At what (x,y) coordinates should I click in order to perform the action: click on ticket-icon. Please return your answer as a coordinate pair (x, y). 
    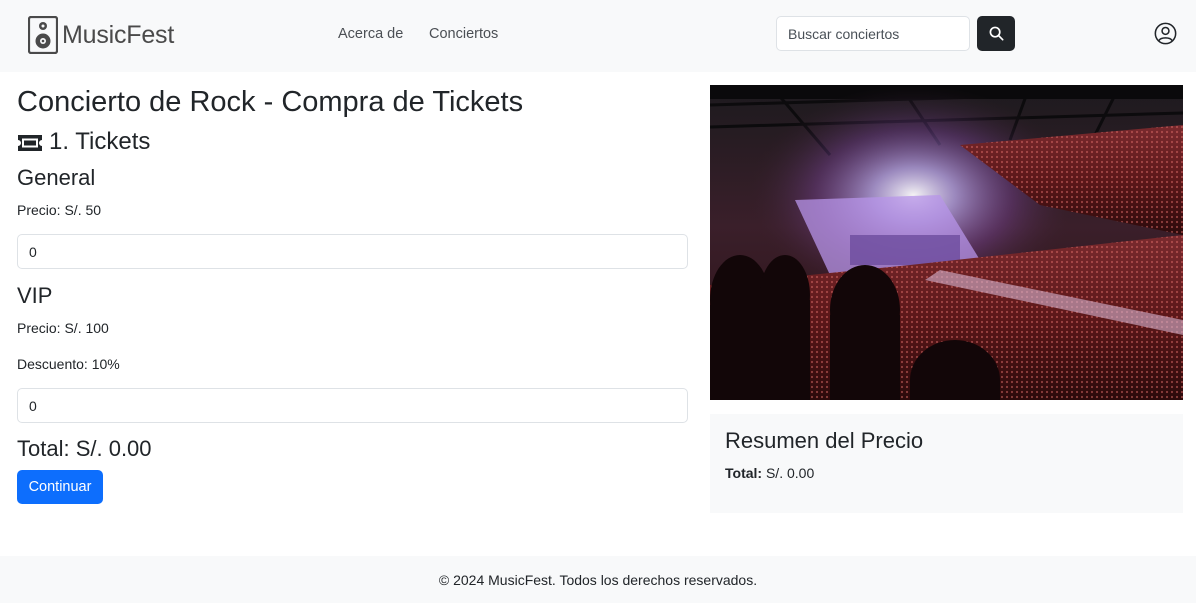
    Looking at the image, I should click on (30, 143).